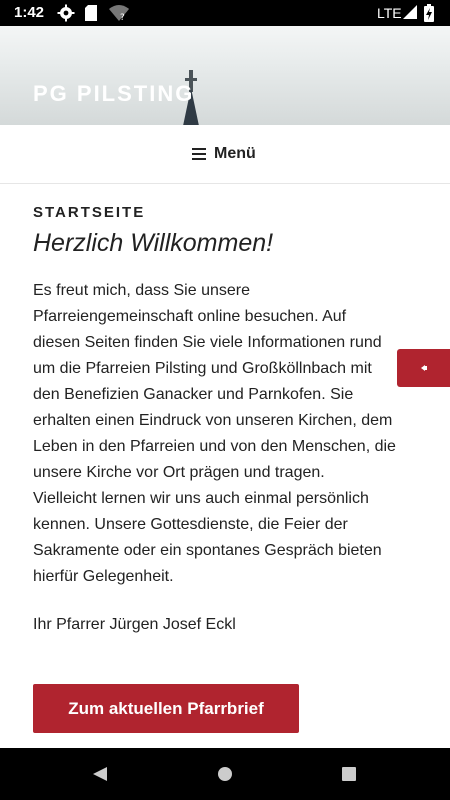 This screenshot has height=800, width=450. I want to click on menu-label: Menü, so click(235, 153).